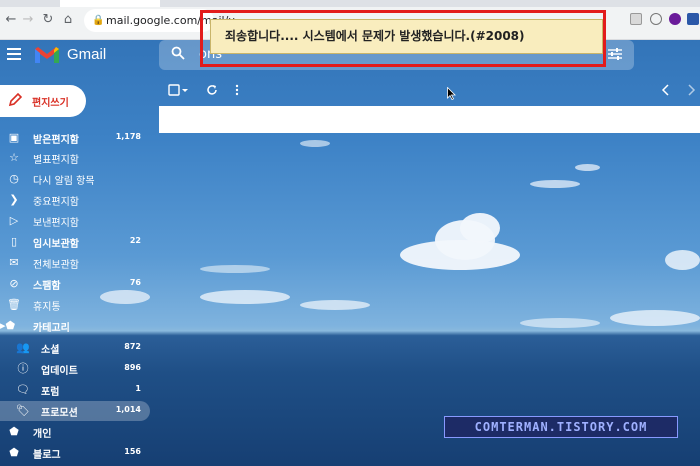 The height and width of the screenshot is (466, 700). Describe the element at coordinates (59, 371) in the screenshot. I see `sidebar-item-label: 업데이트` at that location.